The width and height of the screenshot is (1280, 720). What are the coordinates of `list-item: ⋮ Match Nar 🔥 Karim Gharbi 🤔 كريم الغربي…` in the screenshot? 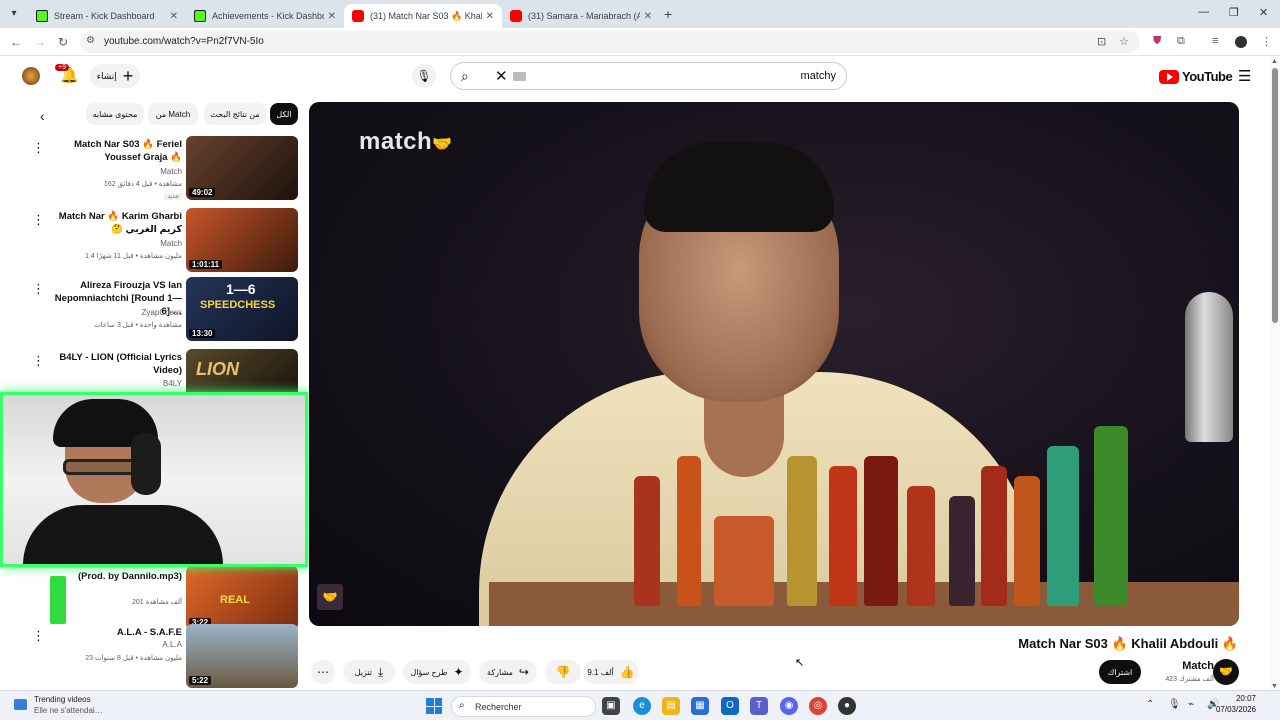 It's located at (164, 241).